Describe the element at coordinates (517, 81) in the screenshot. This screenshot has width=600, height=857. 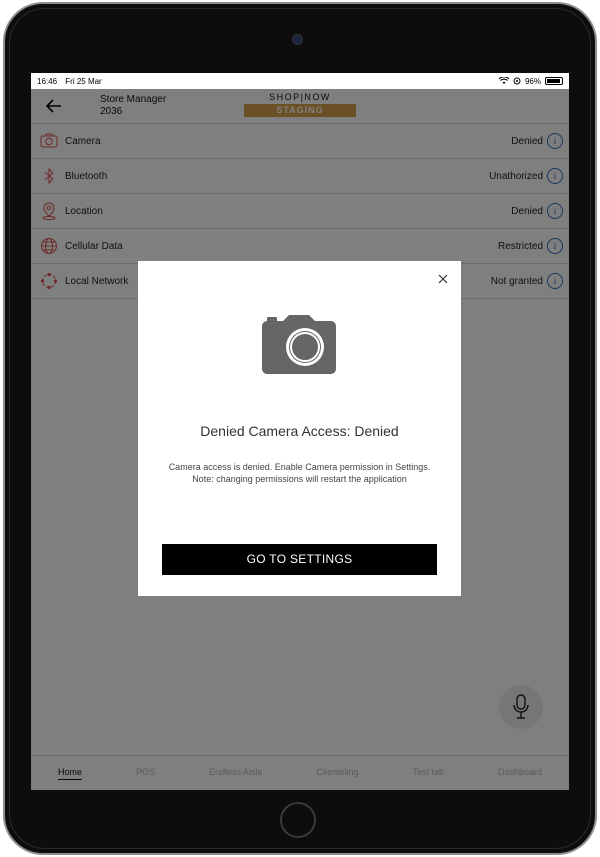
I see `location-services-icon` at that location.